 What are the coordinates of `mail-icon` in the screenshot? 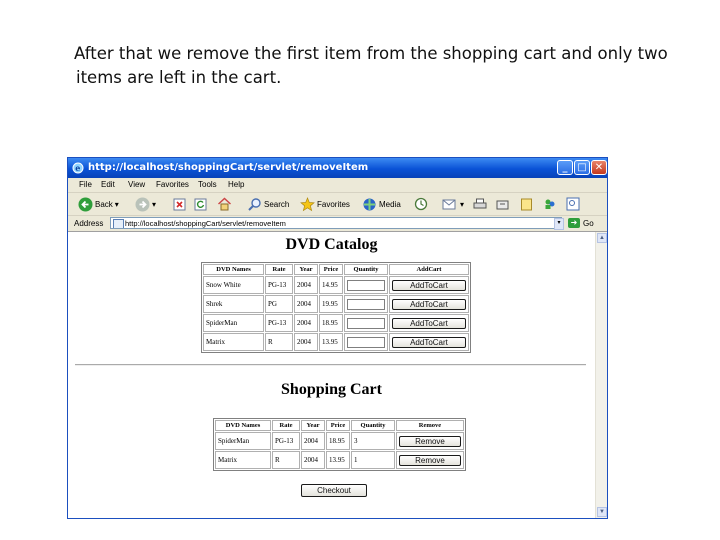 It's located at (449, 204).